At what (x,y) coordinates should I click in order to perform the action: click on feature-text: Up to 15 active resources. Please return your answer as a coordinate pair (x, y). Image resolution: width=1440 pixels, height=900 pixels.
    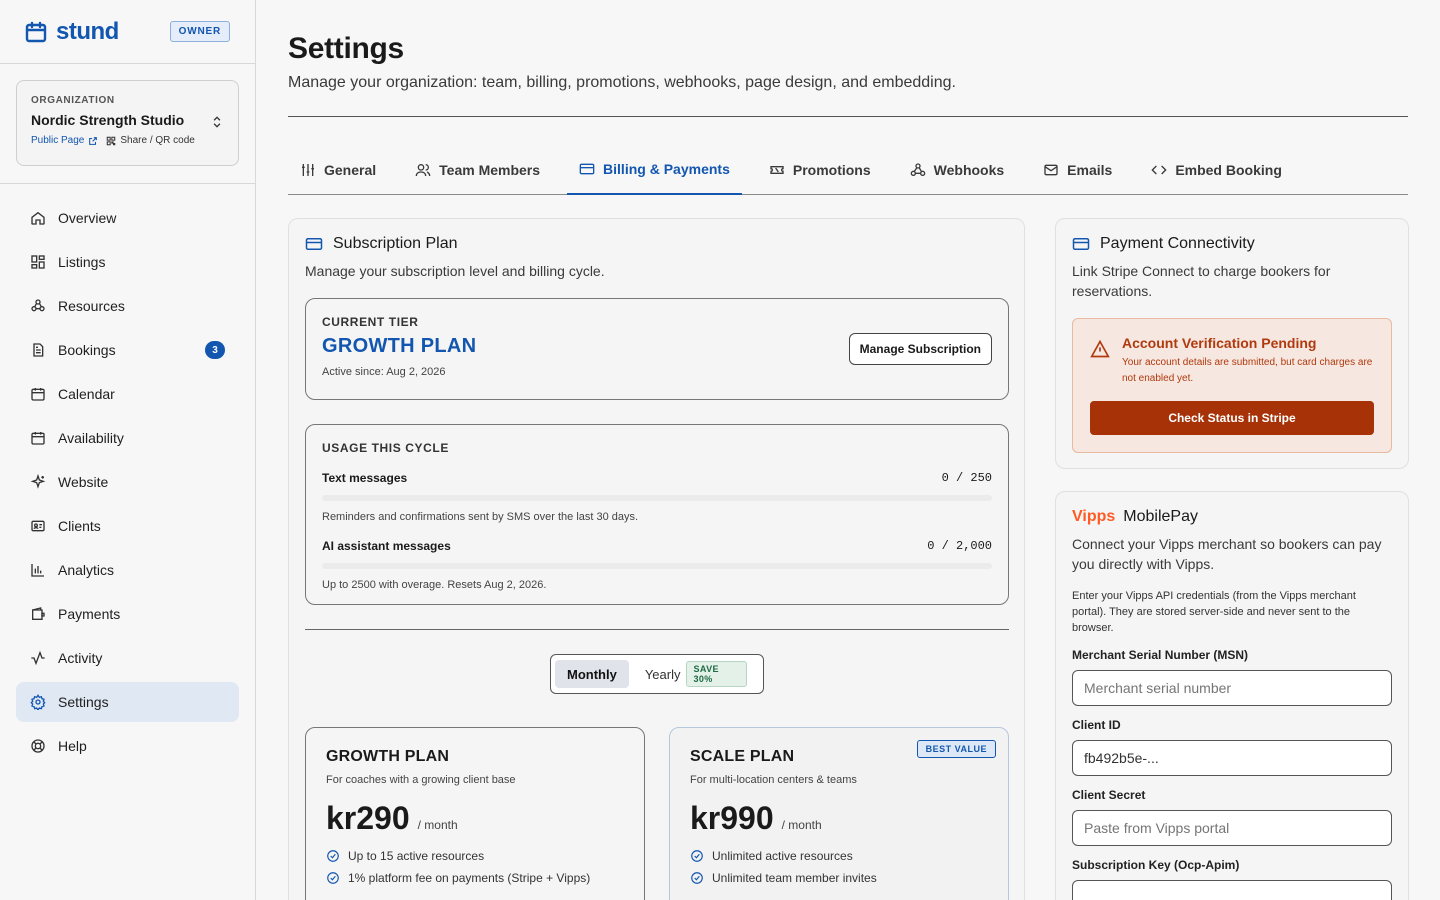
    Looking at the image, I should click on (416, 856).